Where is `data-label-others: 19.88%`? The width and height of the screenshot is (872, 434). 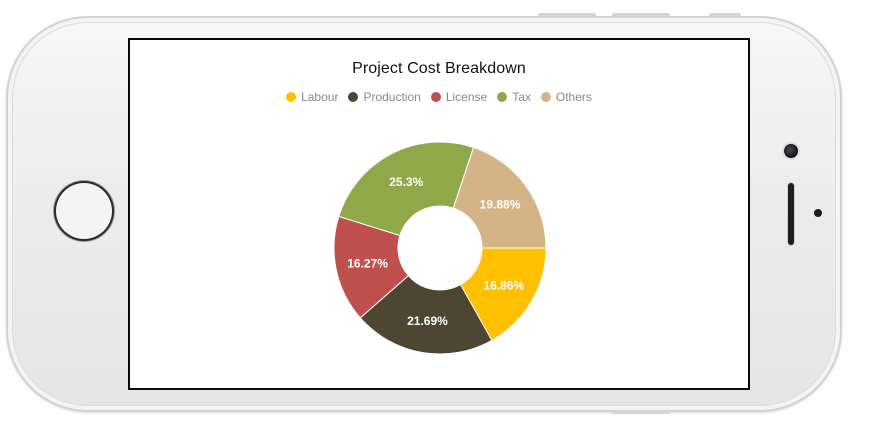 data-label-others: 19.88% is located at coordinates (500, 205).